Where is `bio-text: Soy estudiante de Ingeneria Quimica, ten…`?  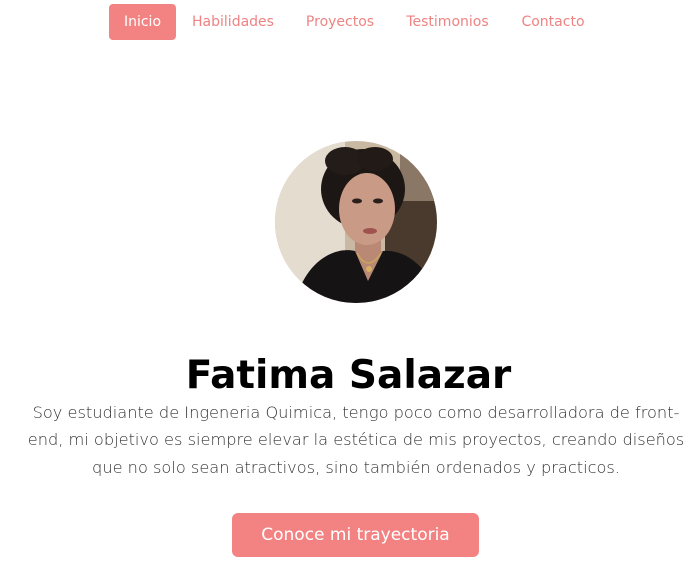 bio-text: Soy estudiante de Ingeneria Quimica, ten… is located at coordinates (356, 440).